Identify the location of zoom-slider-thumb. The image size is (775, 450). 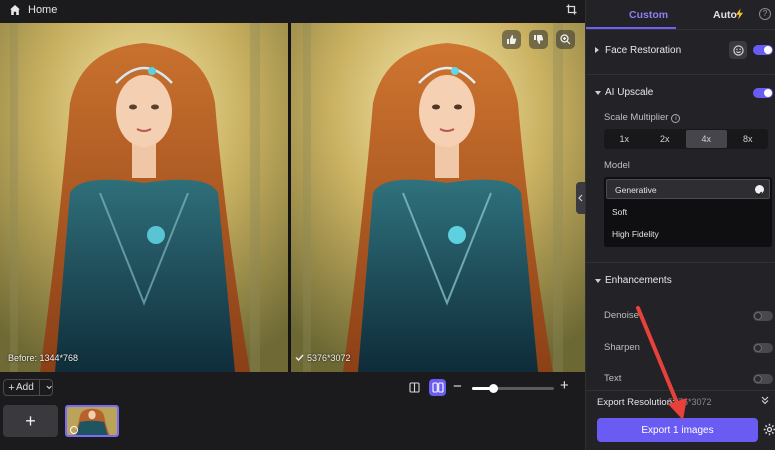
(493, 388).